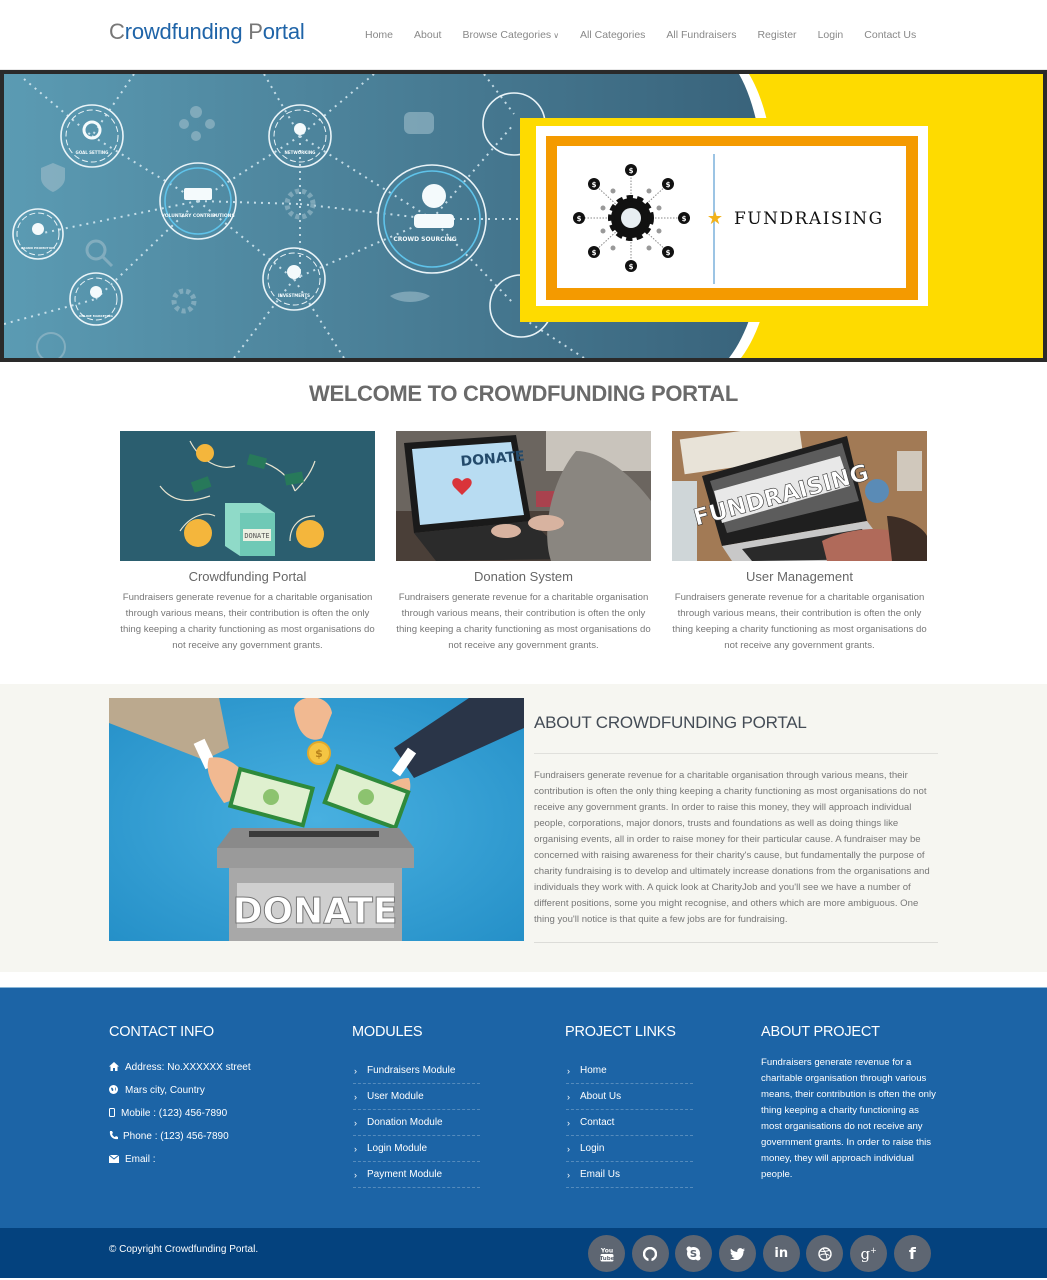  I want to click on nav-about: About, so click(427, 35).